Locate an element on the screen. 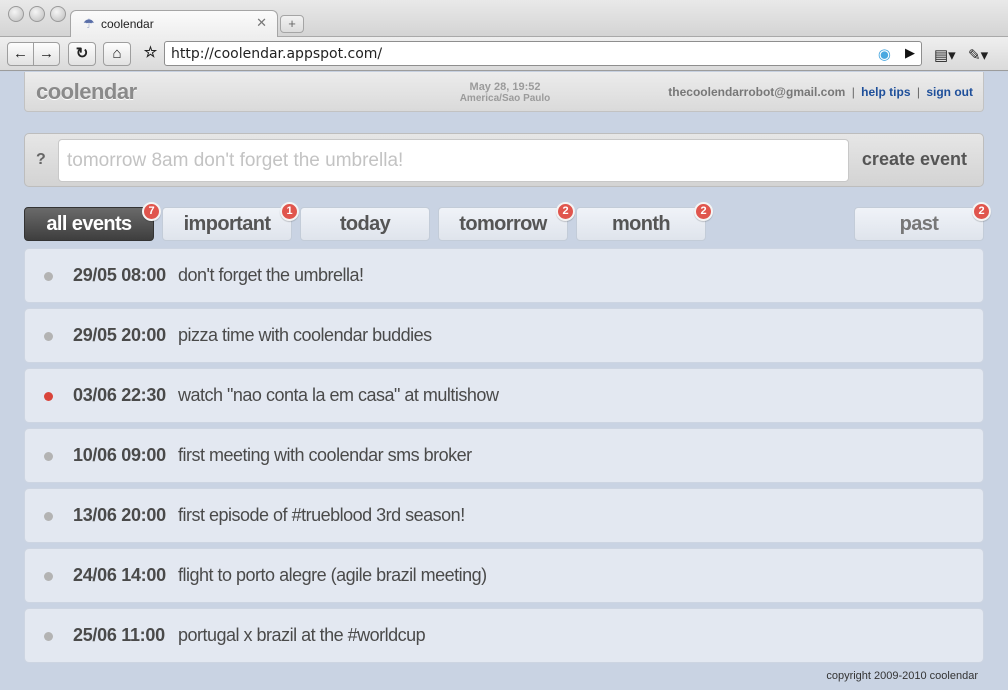 Image resolution: width=1008 pixels, height=690 pixels. create-event-button: create event is located at coordinates (914, 159).